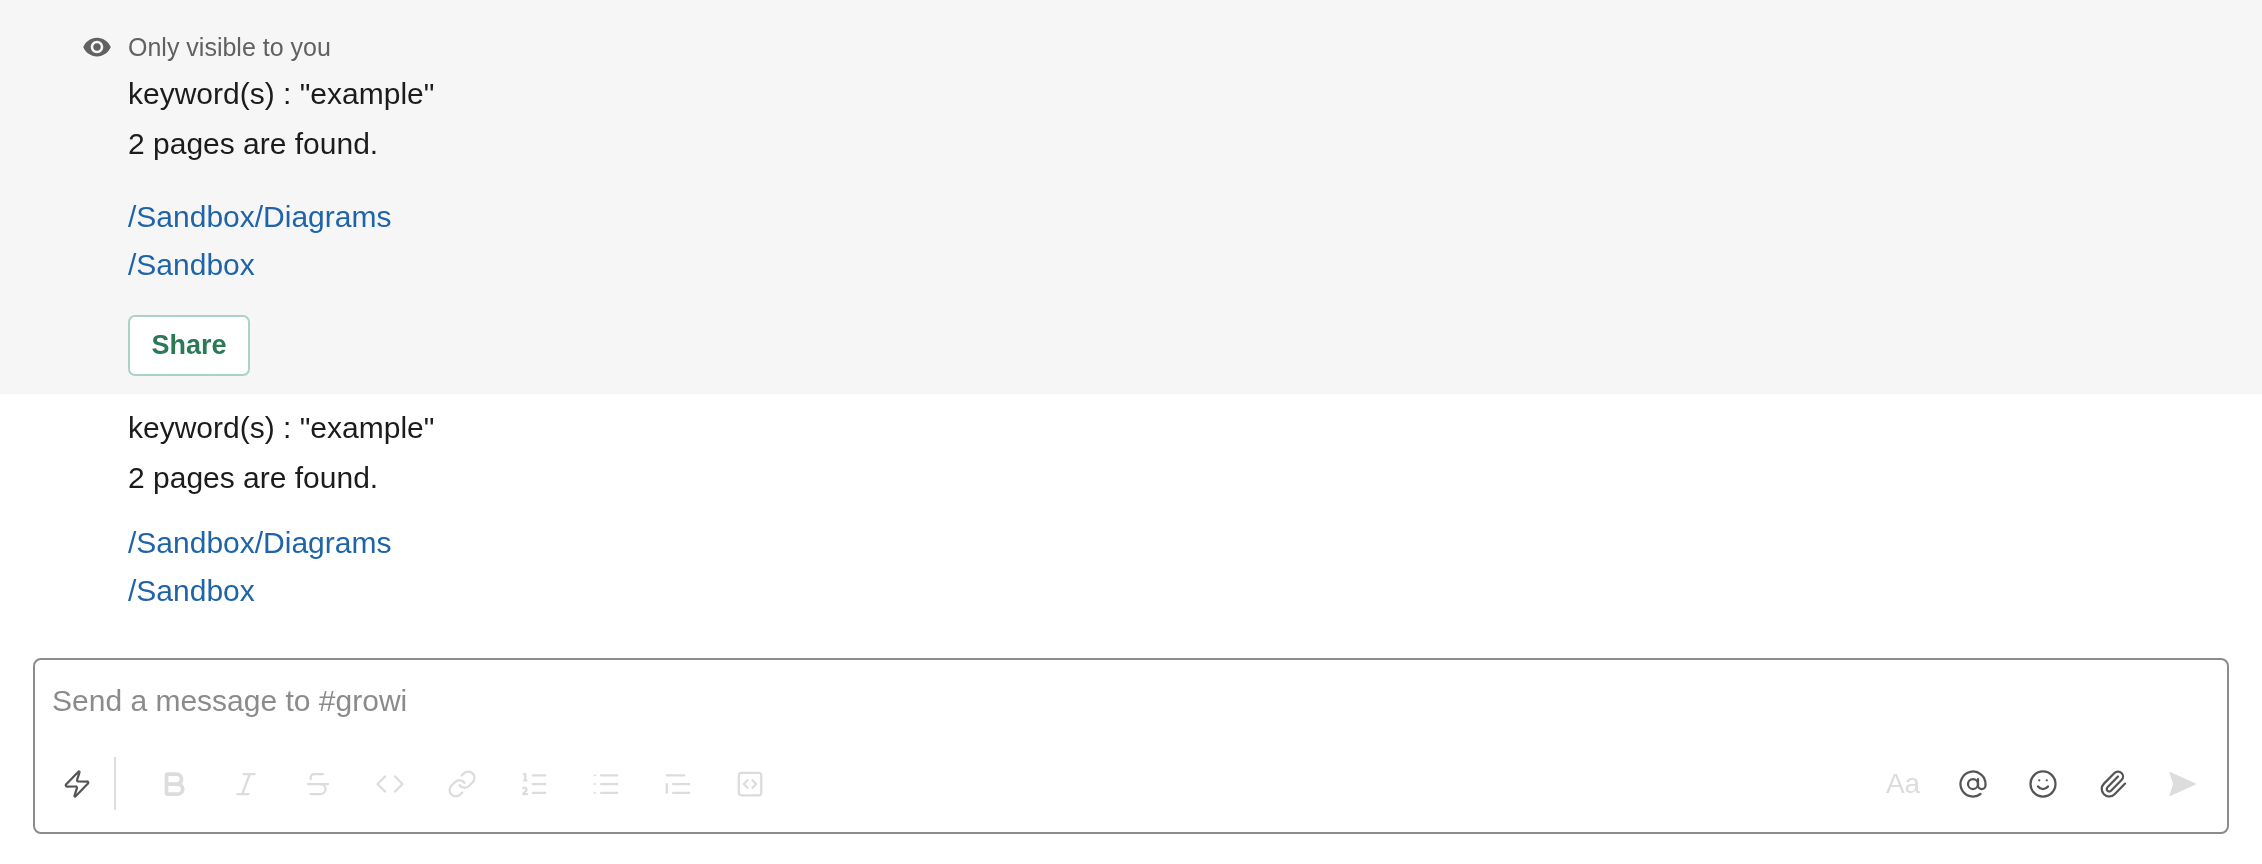 The width and height of the screenshot is (2262, 864). I want to click on smiley-icon, so click(2043, 783).